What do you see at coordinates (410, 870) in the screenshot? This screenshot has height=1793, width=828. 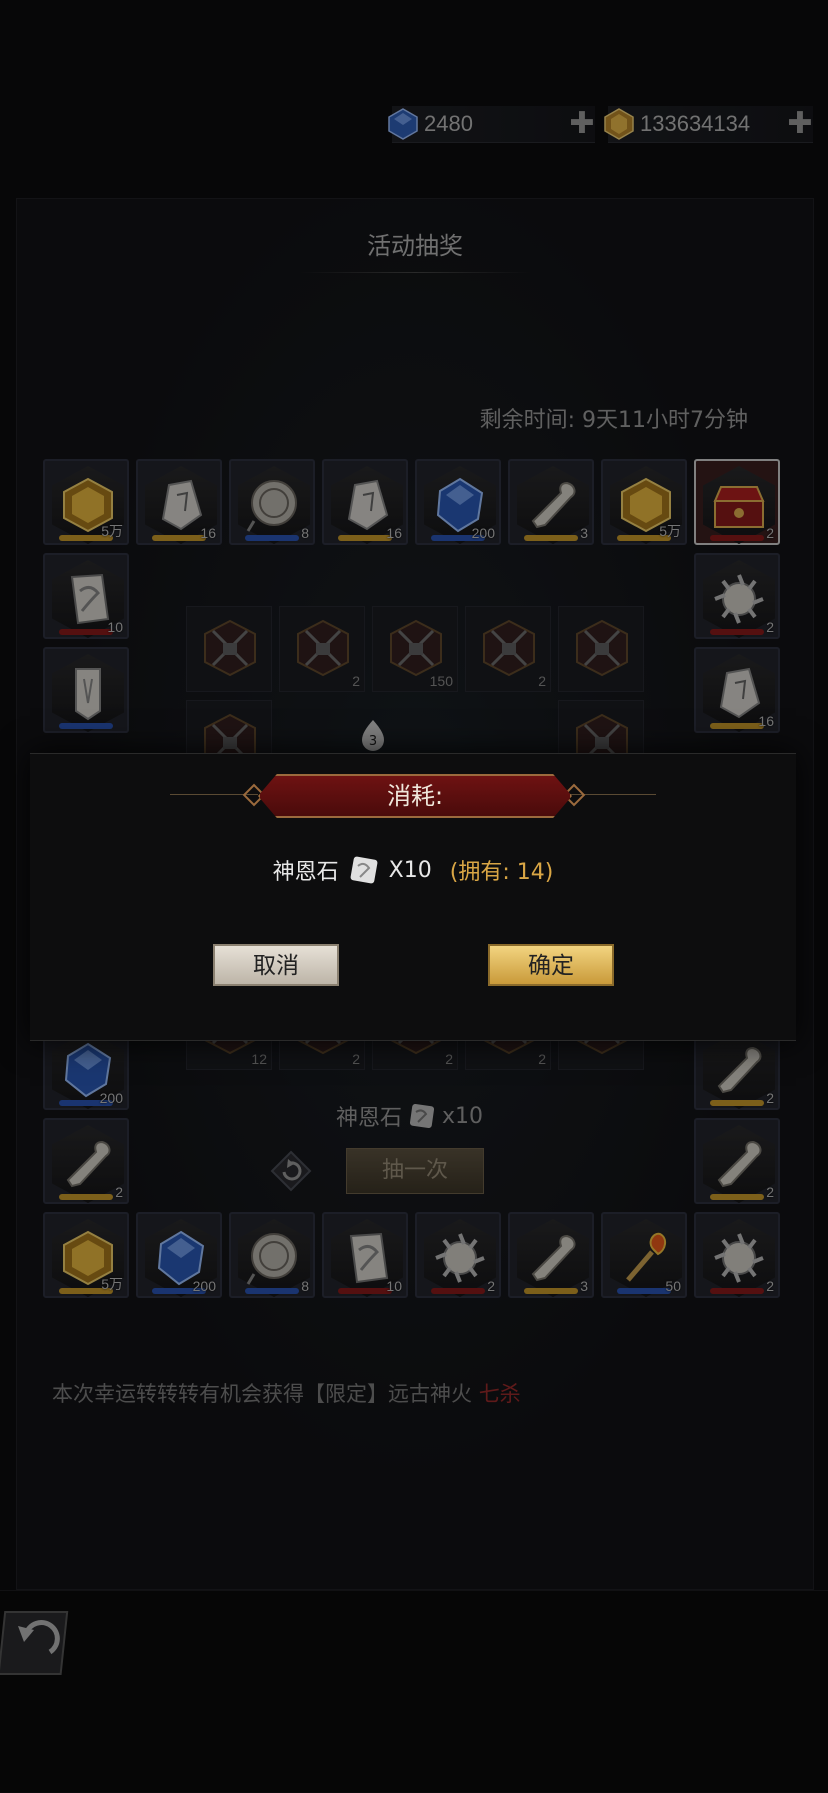 I see `cost-item-amount: X10` at bounding box center [410, 870].